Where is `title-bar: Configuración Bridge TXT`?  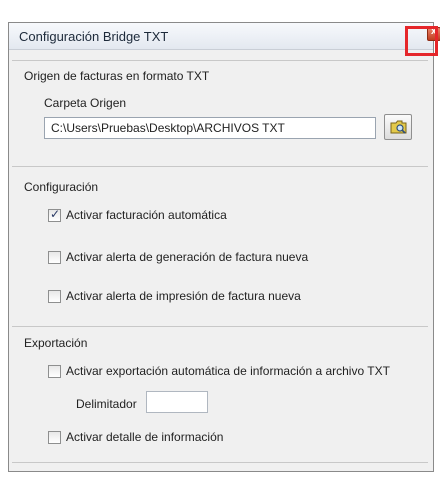 title-bar: Configuración Bridge TXT is located at coordinates (224, 36).